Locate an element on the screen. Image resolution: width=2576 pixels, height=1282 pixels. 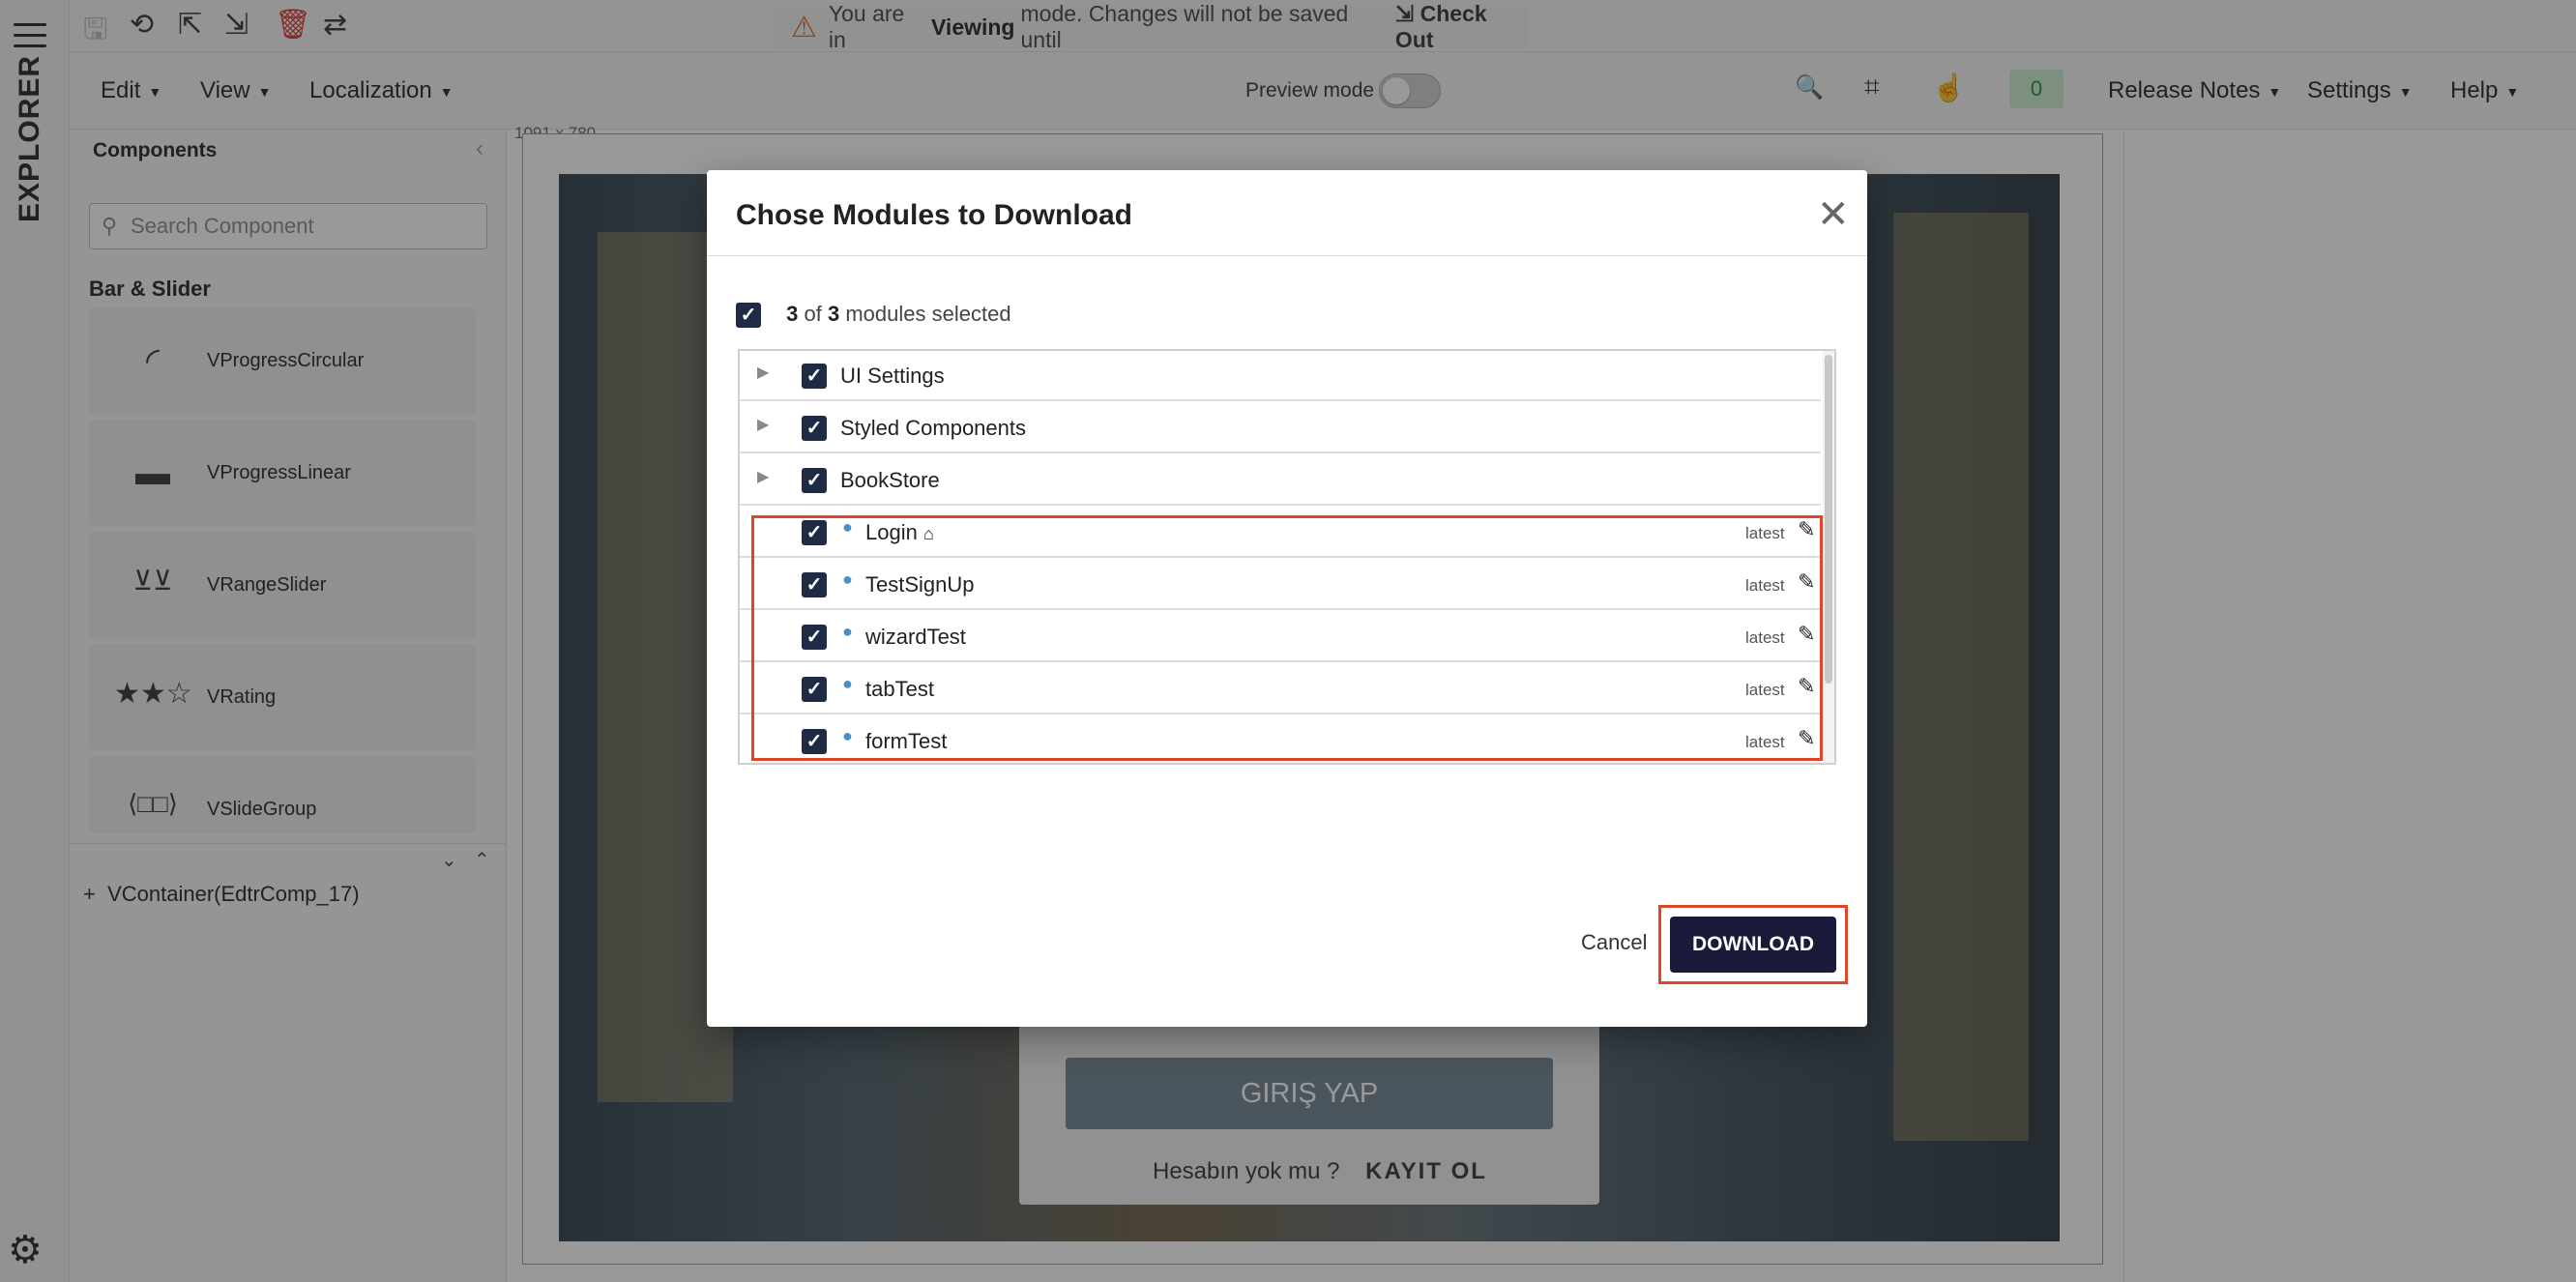
close-icon: ✕ is located at coordinates (1833, 214).